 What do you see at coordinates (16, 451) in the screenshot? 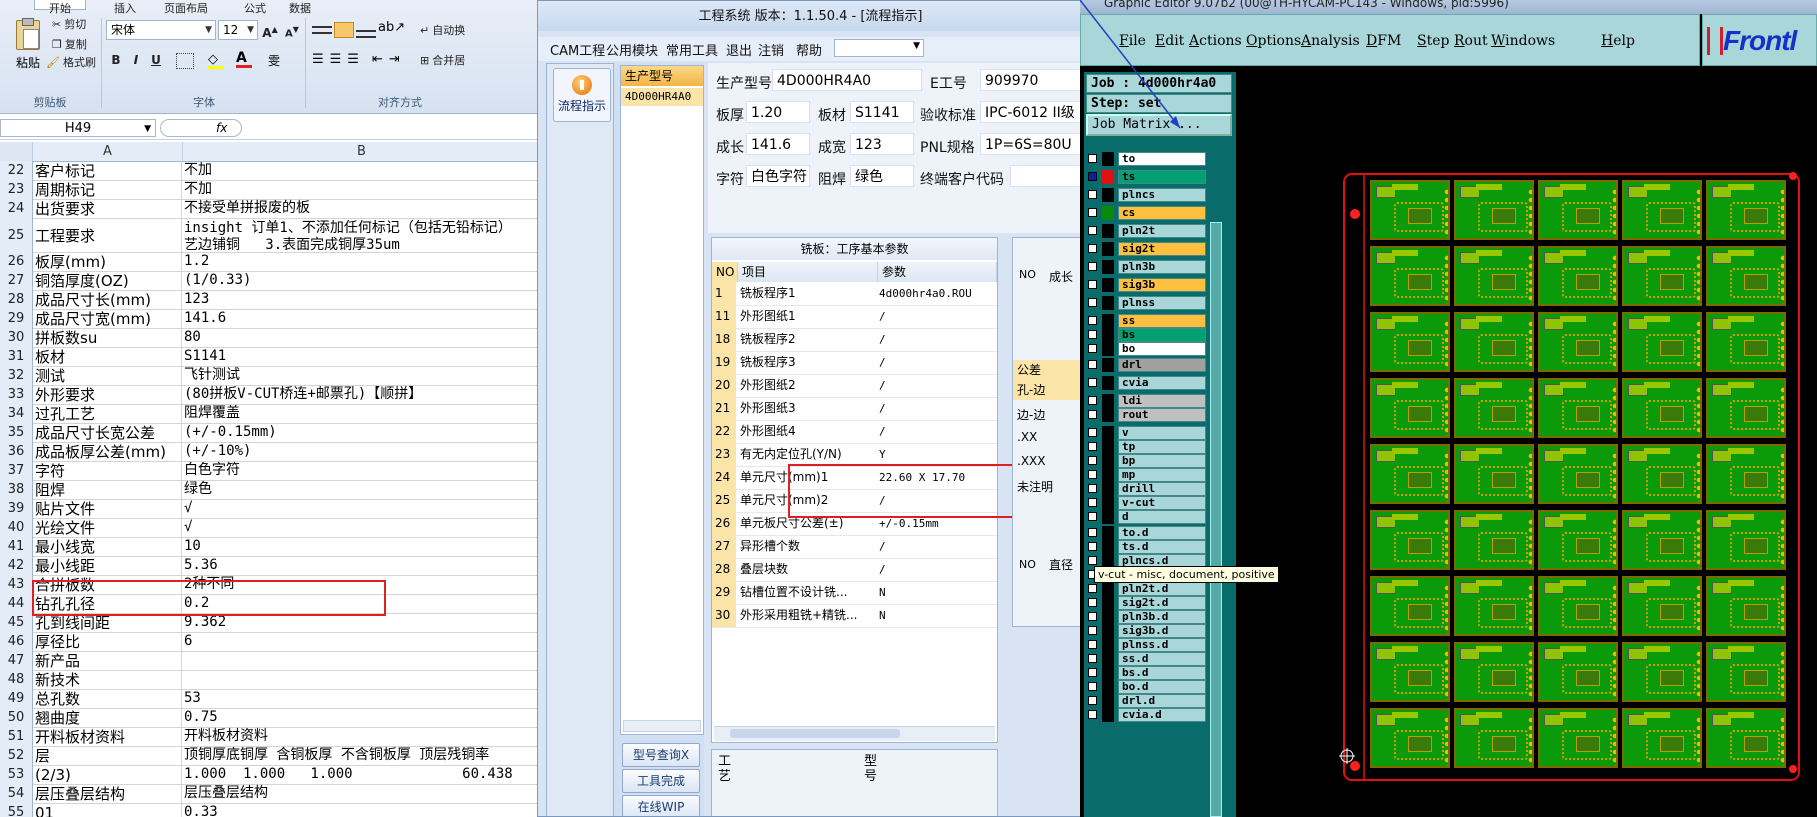
I see `row-number: 36` at bounding box center [16, 451].